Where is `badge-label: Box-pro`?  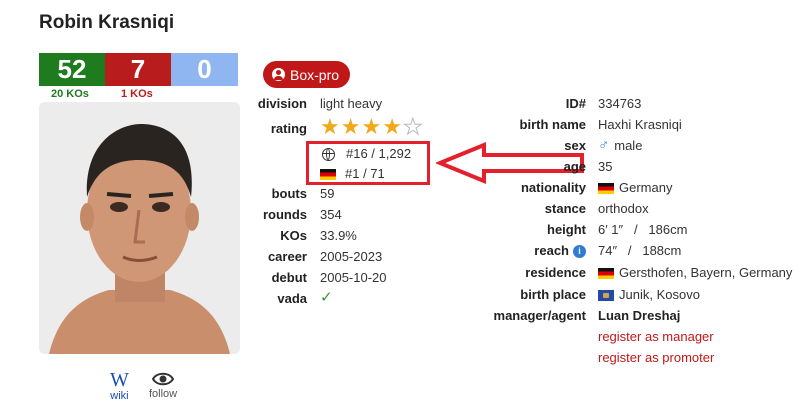
badge-label: Box-pro is located at coordinates (315, 74).